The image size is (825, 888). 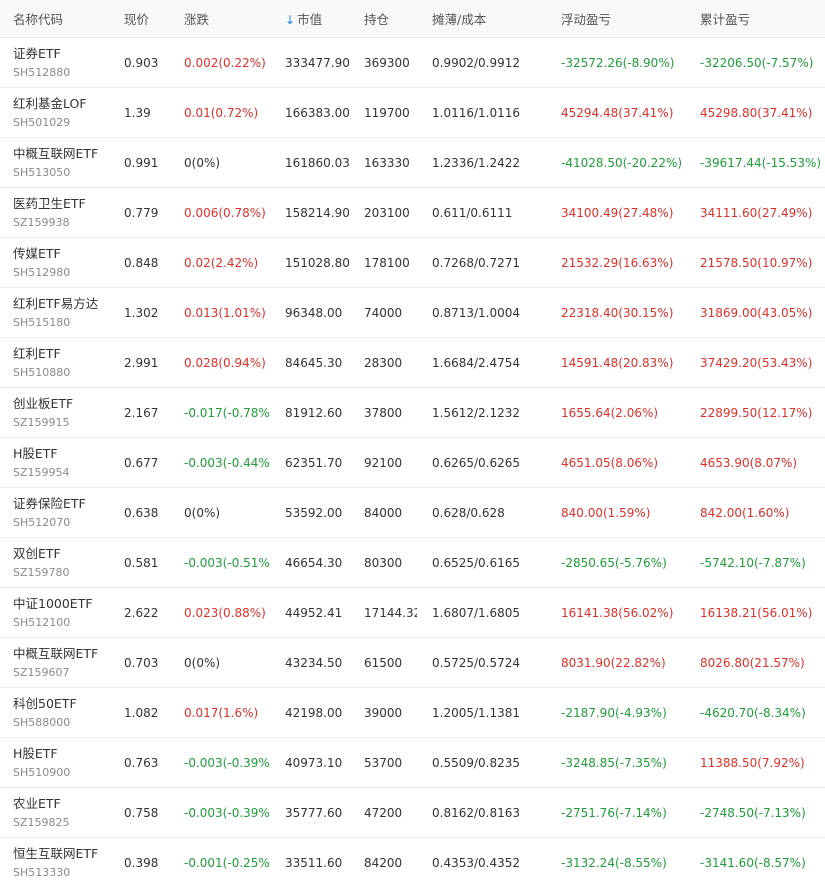 I want to click on cell-price: 0.991, so click(x=141, y=162).